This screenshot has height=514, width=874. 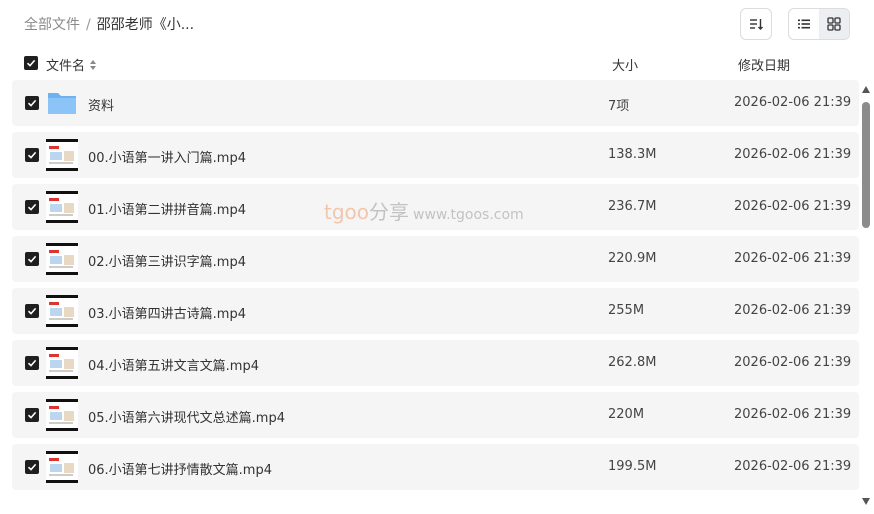 I want to click on file-size: 255M, so click(x=626, y=310).